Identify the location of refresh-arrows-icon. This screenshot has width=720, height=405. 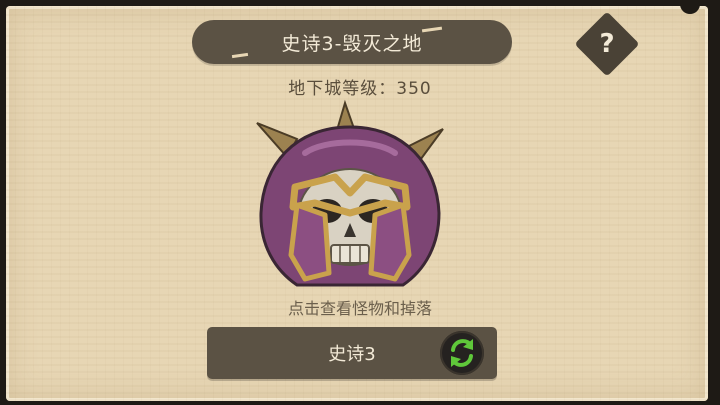
(462, 353).